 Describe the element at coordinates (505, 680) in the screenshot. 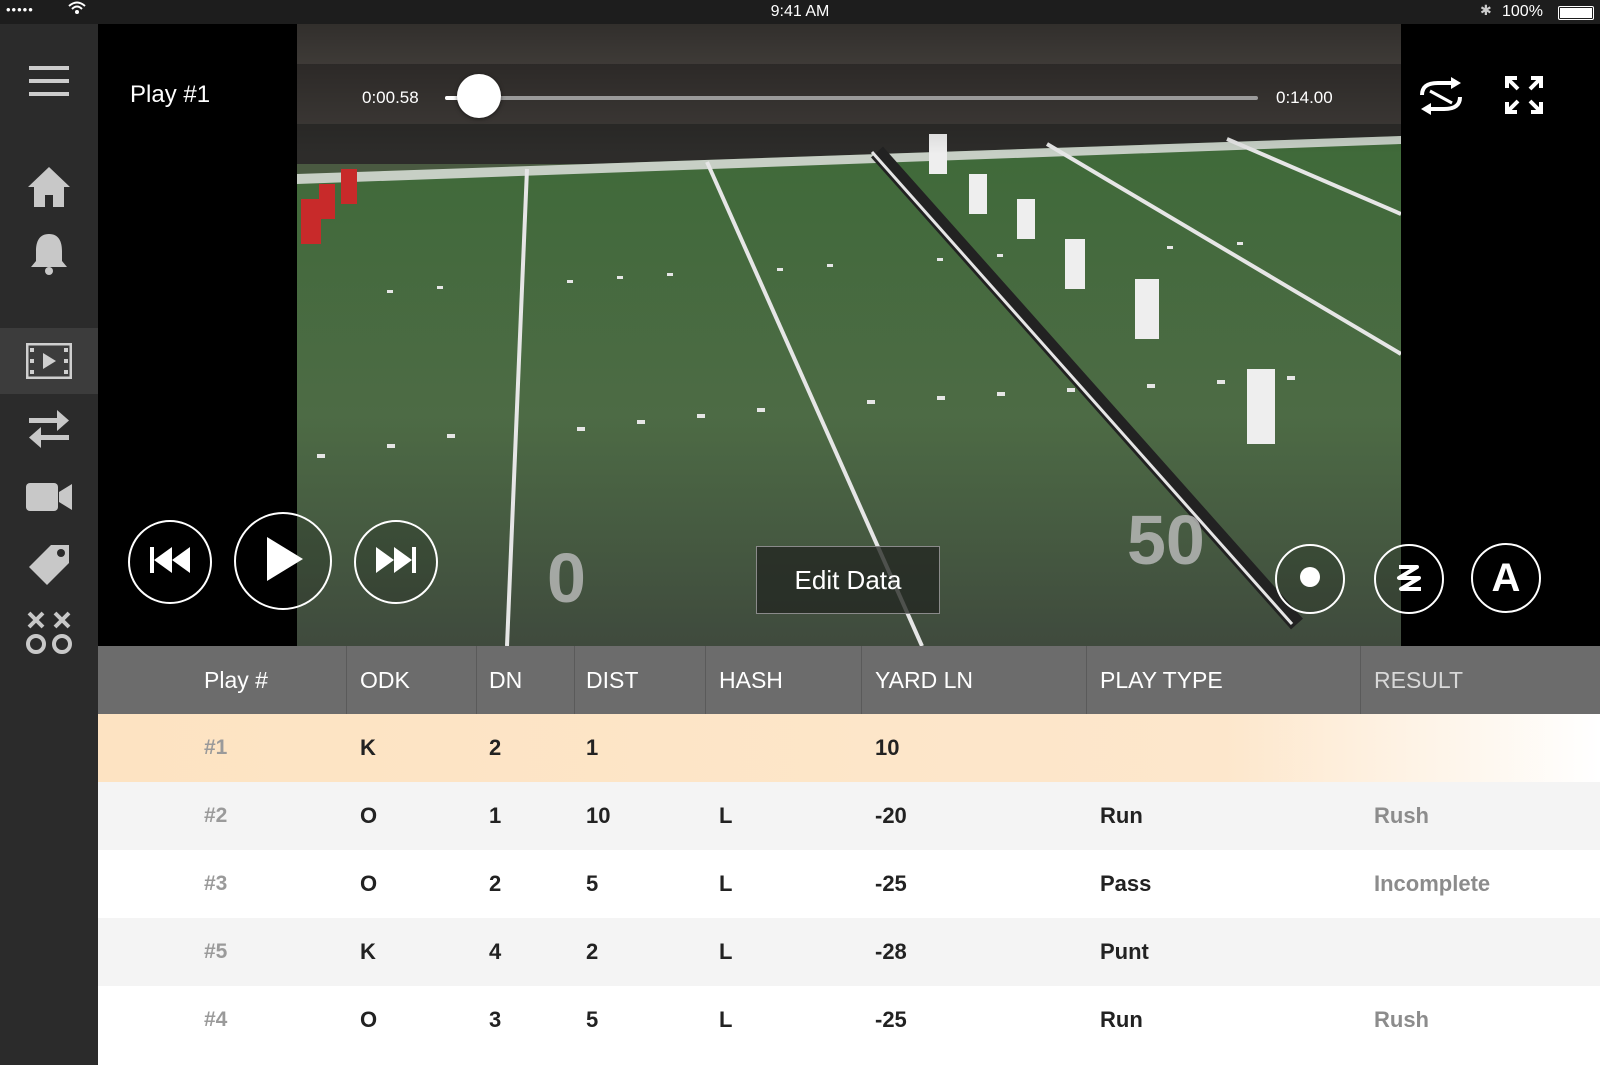

I see `header-dn: DN` at that location.